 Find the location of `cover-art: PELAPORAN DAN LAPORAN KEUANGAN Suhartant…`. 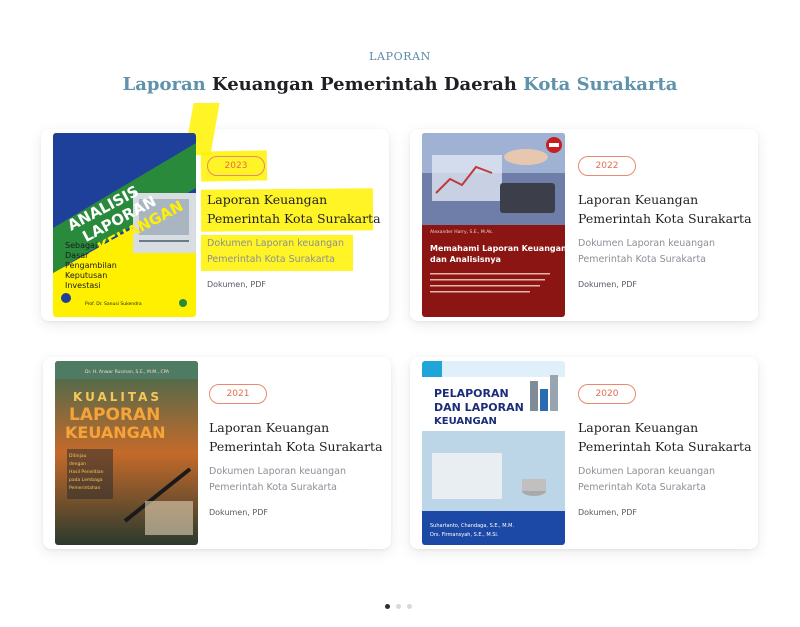

cover-art: PELAPORAN DAN LAPORAN KEUANGAN Suhartant… is located at coordinates (493, 453).